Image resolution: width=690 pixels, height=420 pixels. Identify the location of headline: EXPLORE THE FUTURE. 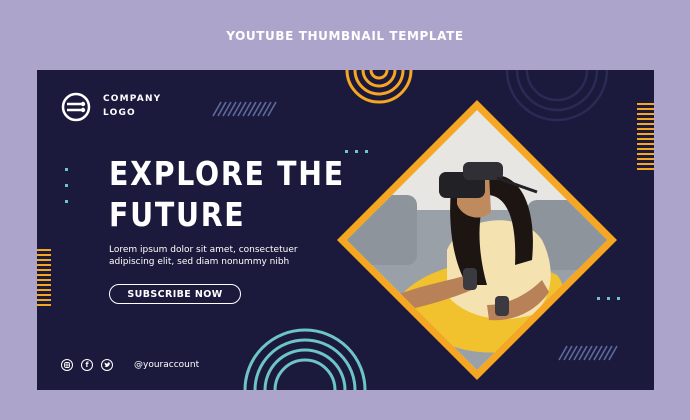
(227, 194).